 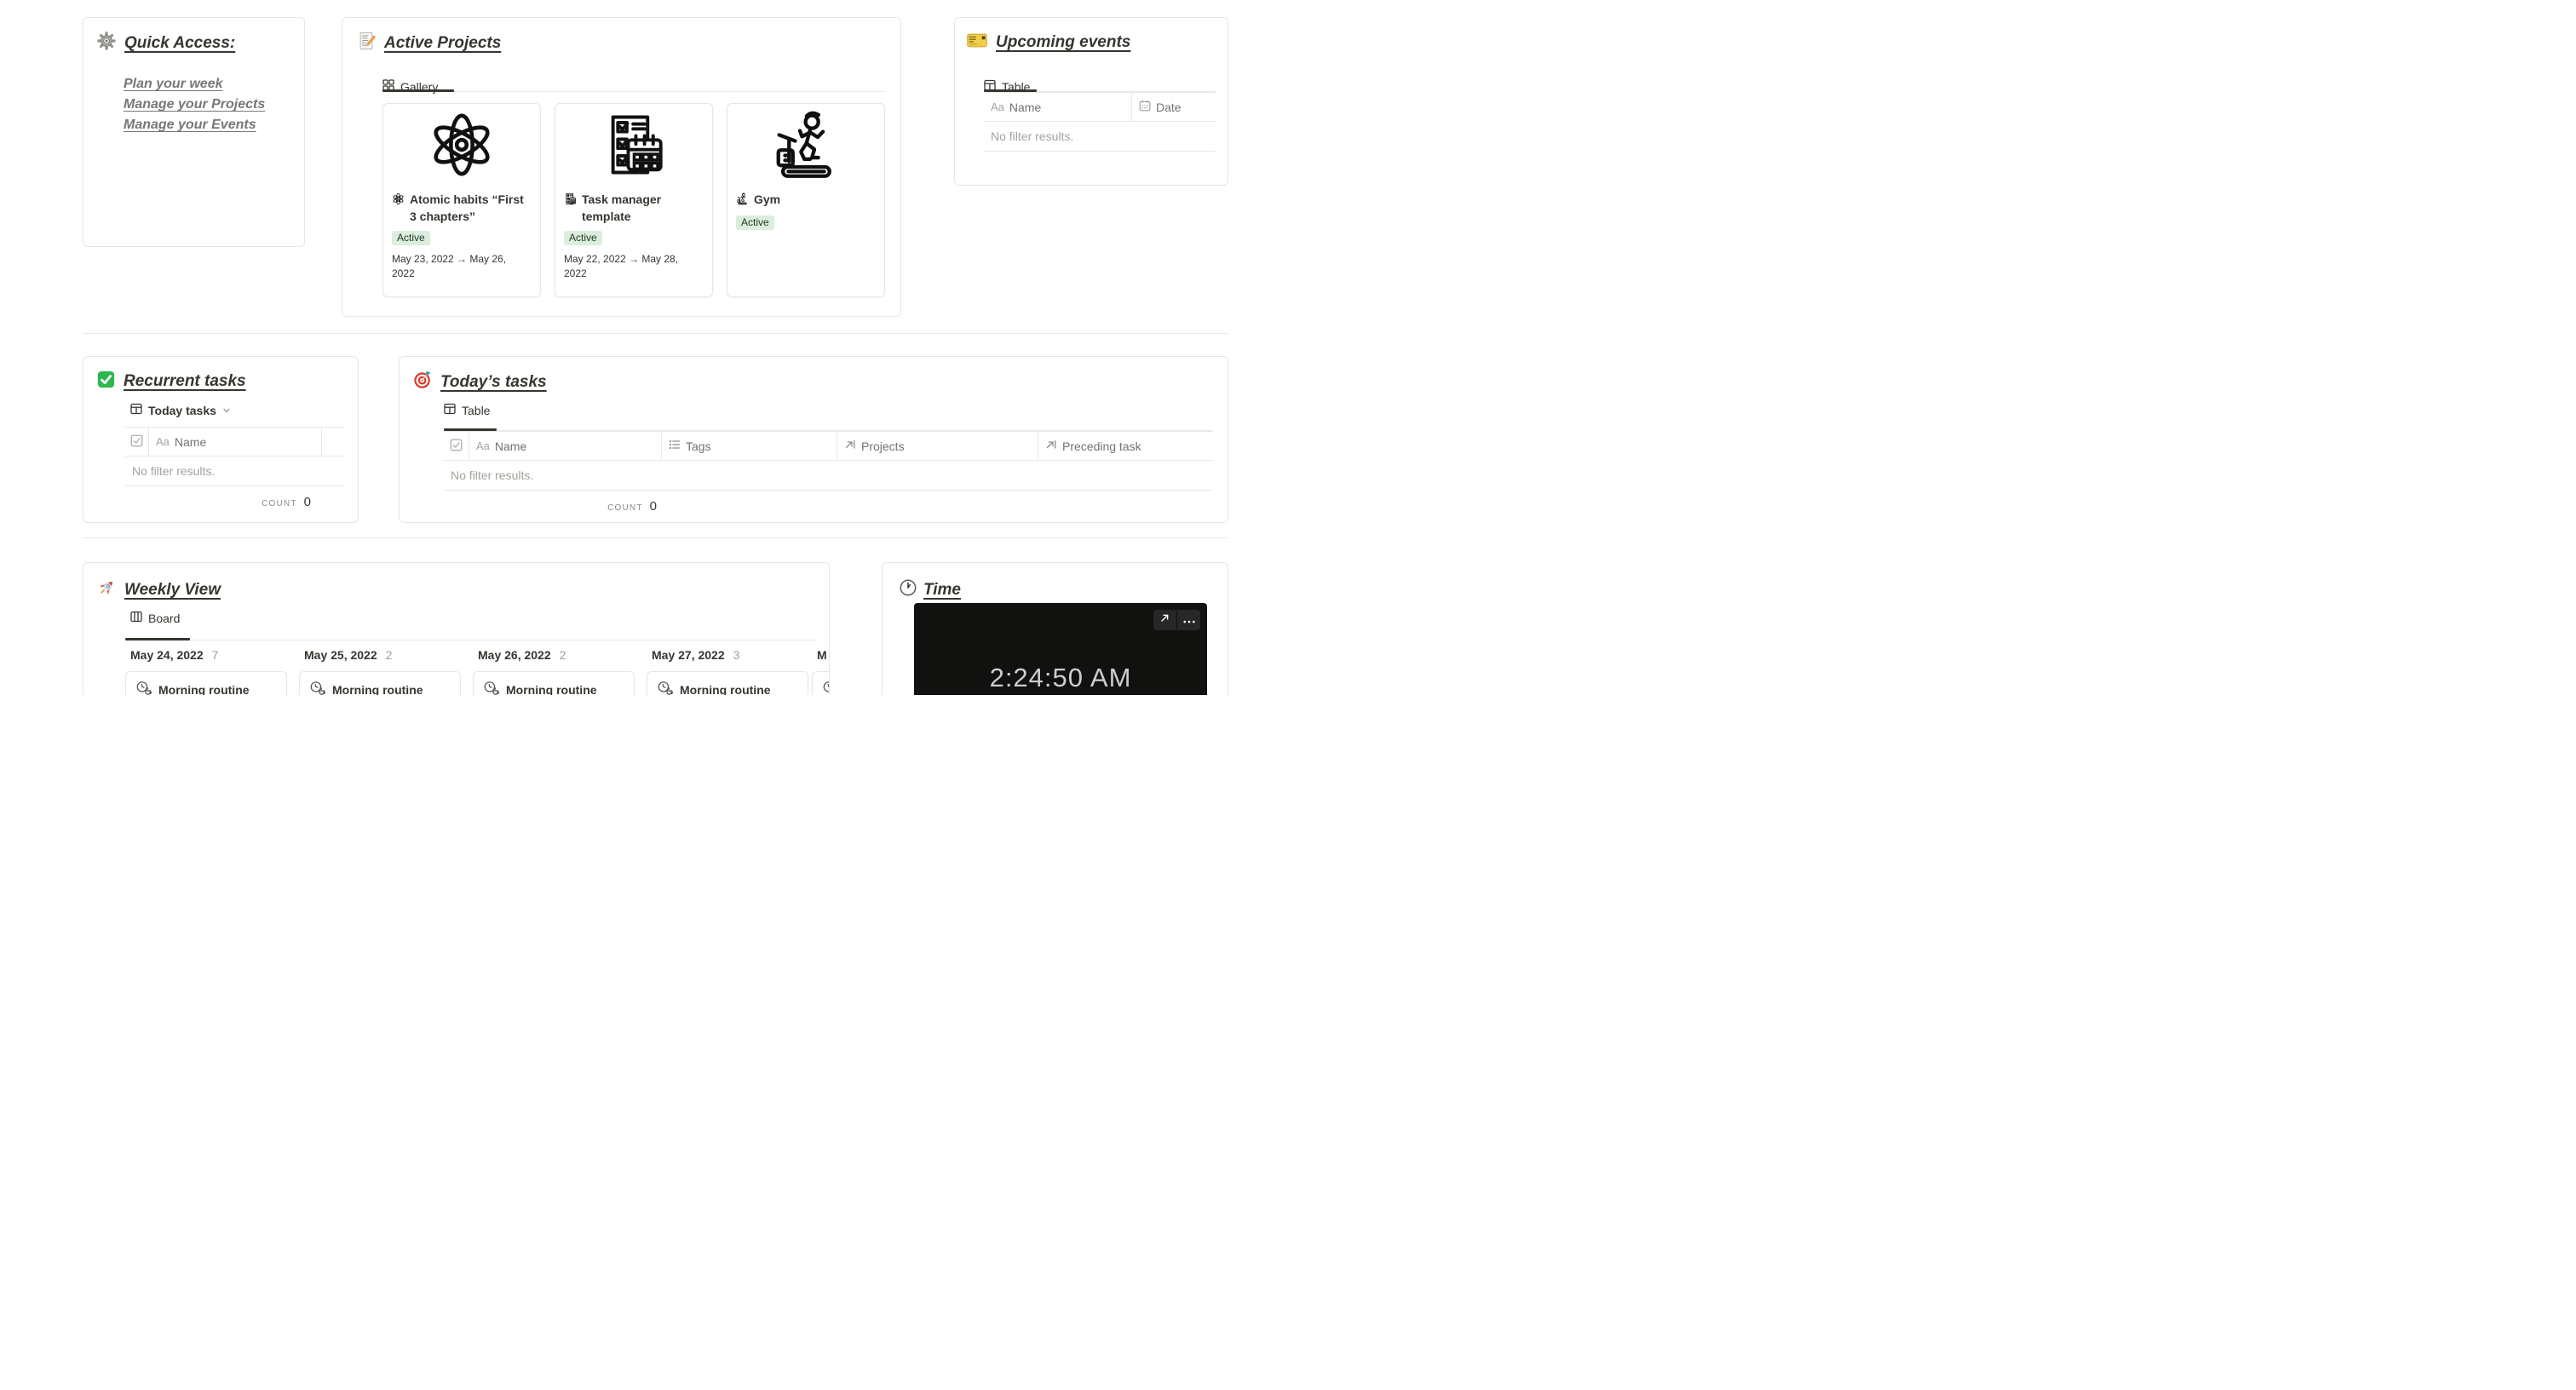 I want to click on ellipsis-icon, so click(x=1189, y=620).